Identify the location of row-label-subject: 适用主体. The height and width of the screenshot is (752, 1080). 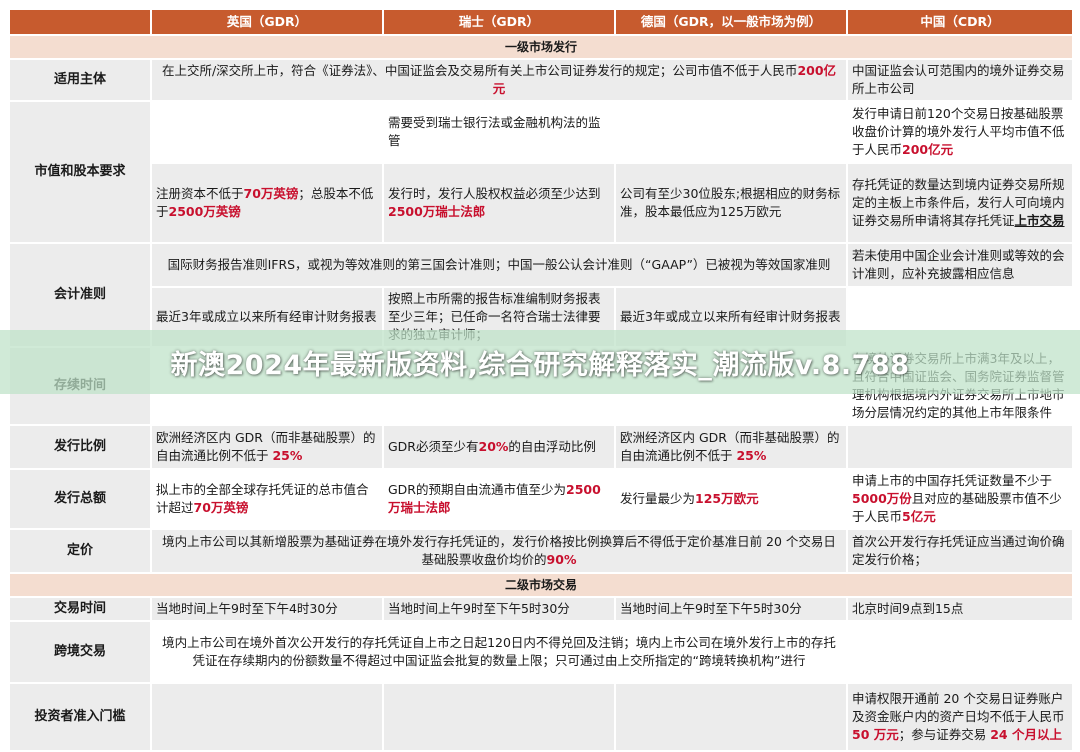
(80, 80).